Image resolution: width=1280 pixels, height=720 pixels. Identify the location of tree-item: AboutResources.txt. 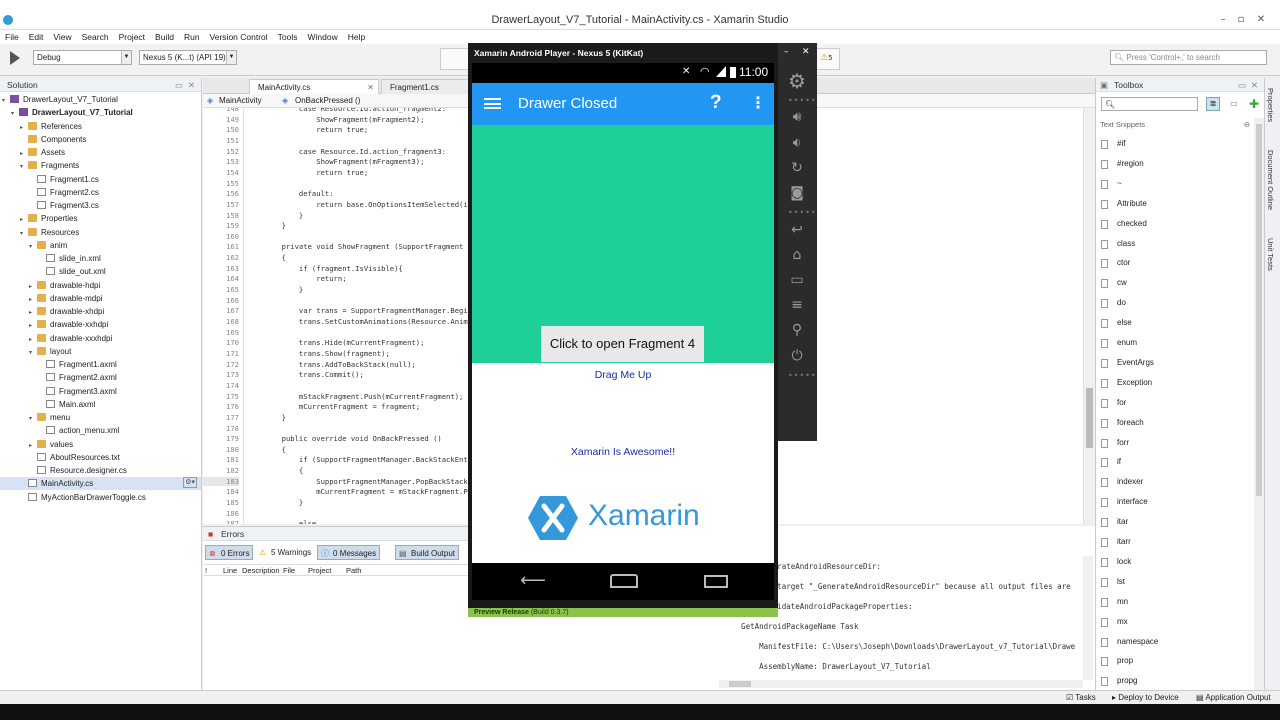
(100, 457).